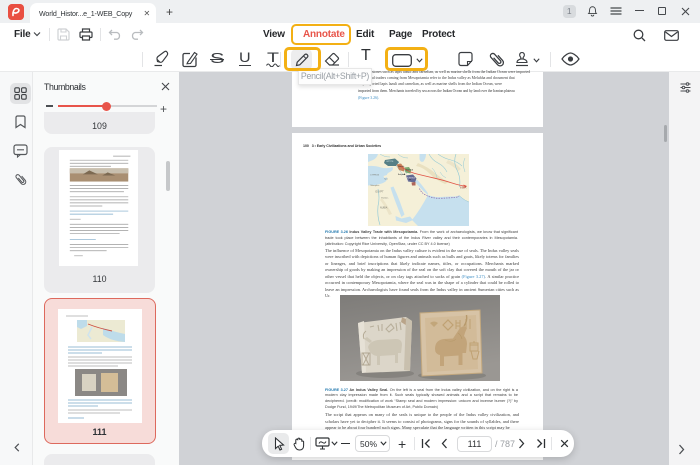 The height and width of the screenshot is (465, 700). What do you see at coordinates (391, 162) in the screenshot?
I see `svg-text: HITTITE` at bounding box center [391, 162].